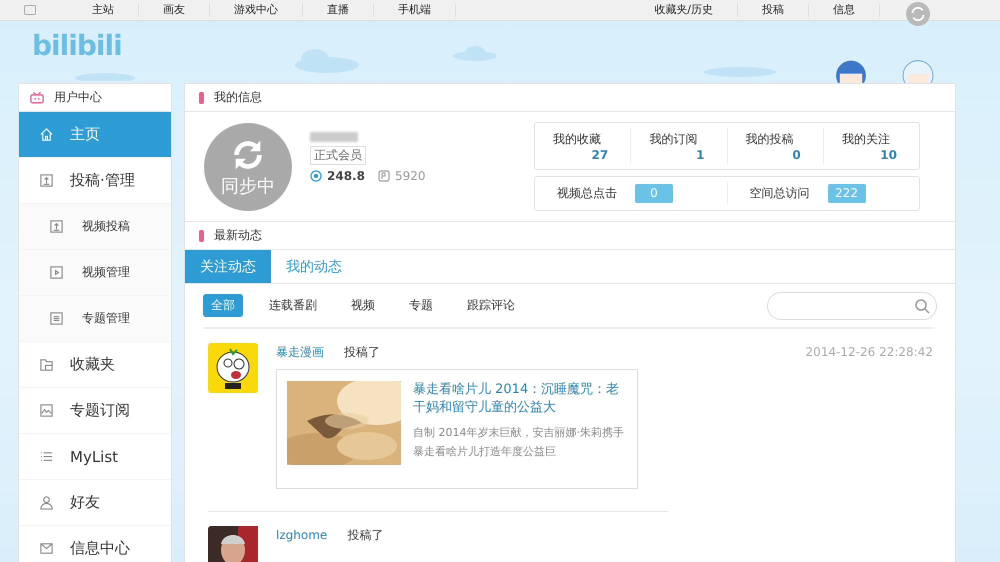 The image size is (1000, 562). I want to click on stat-label: 我的收藏, so click(577, 139).